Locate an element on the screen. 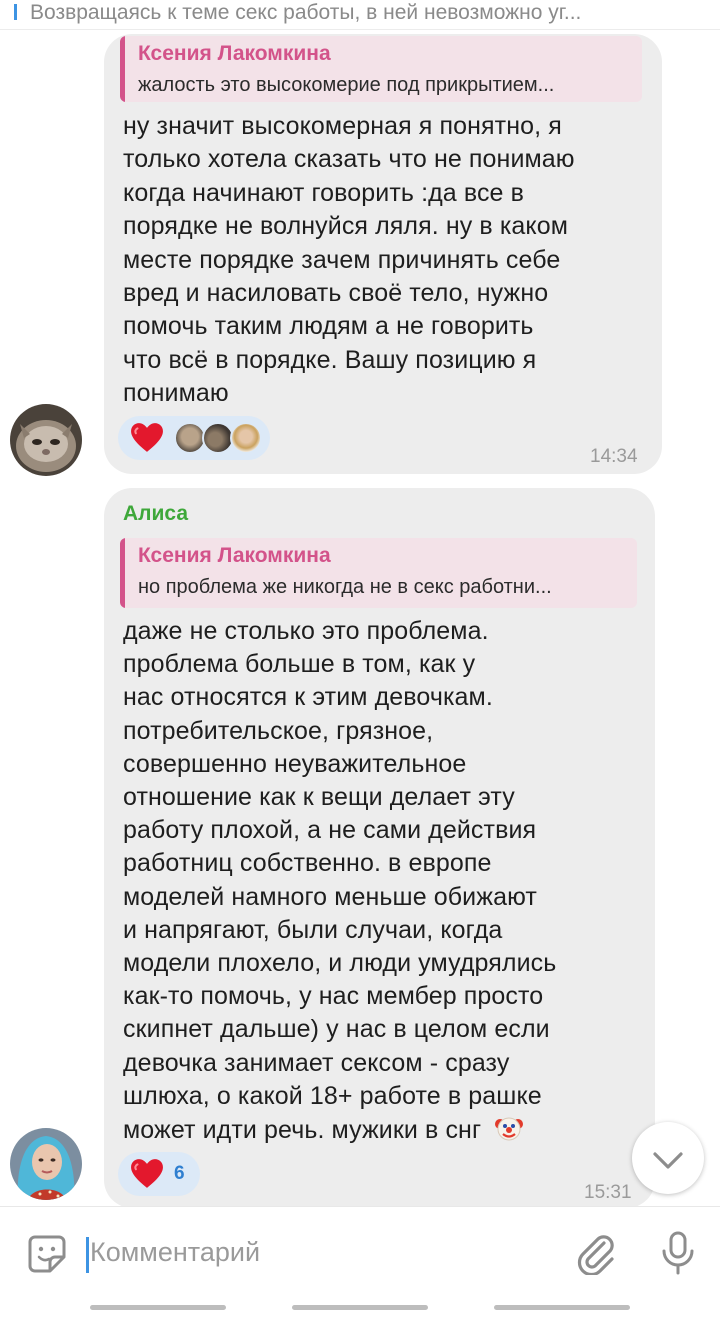  woman-avatar-image is located at coordinates (46, 1164).